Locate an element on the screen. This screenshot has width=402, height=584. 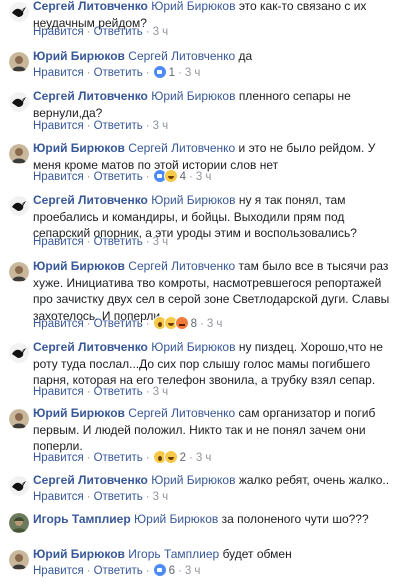
reaction-count: 1 is located at coordinates (171, 73).